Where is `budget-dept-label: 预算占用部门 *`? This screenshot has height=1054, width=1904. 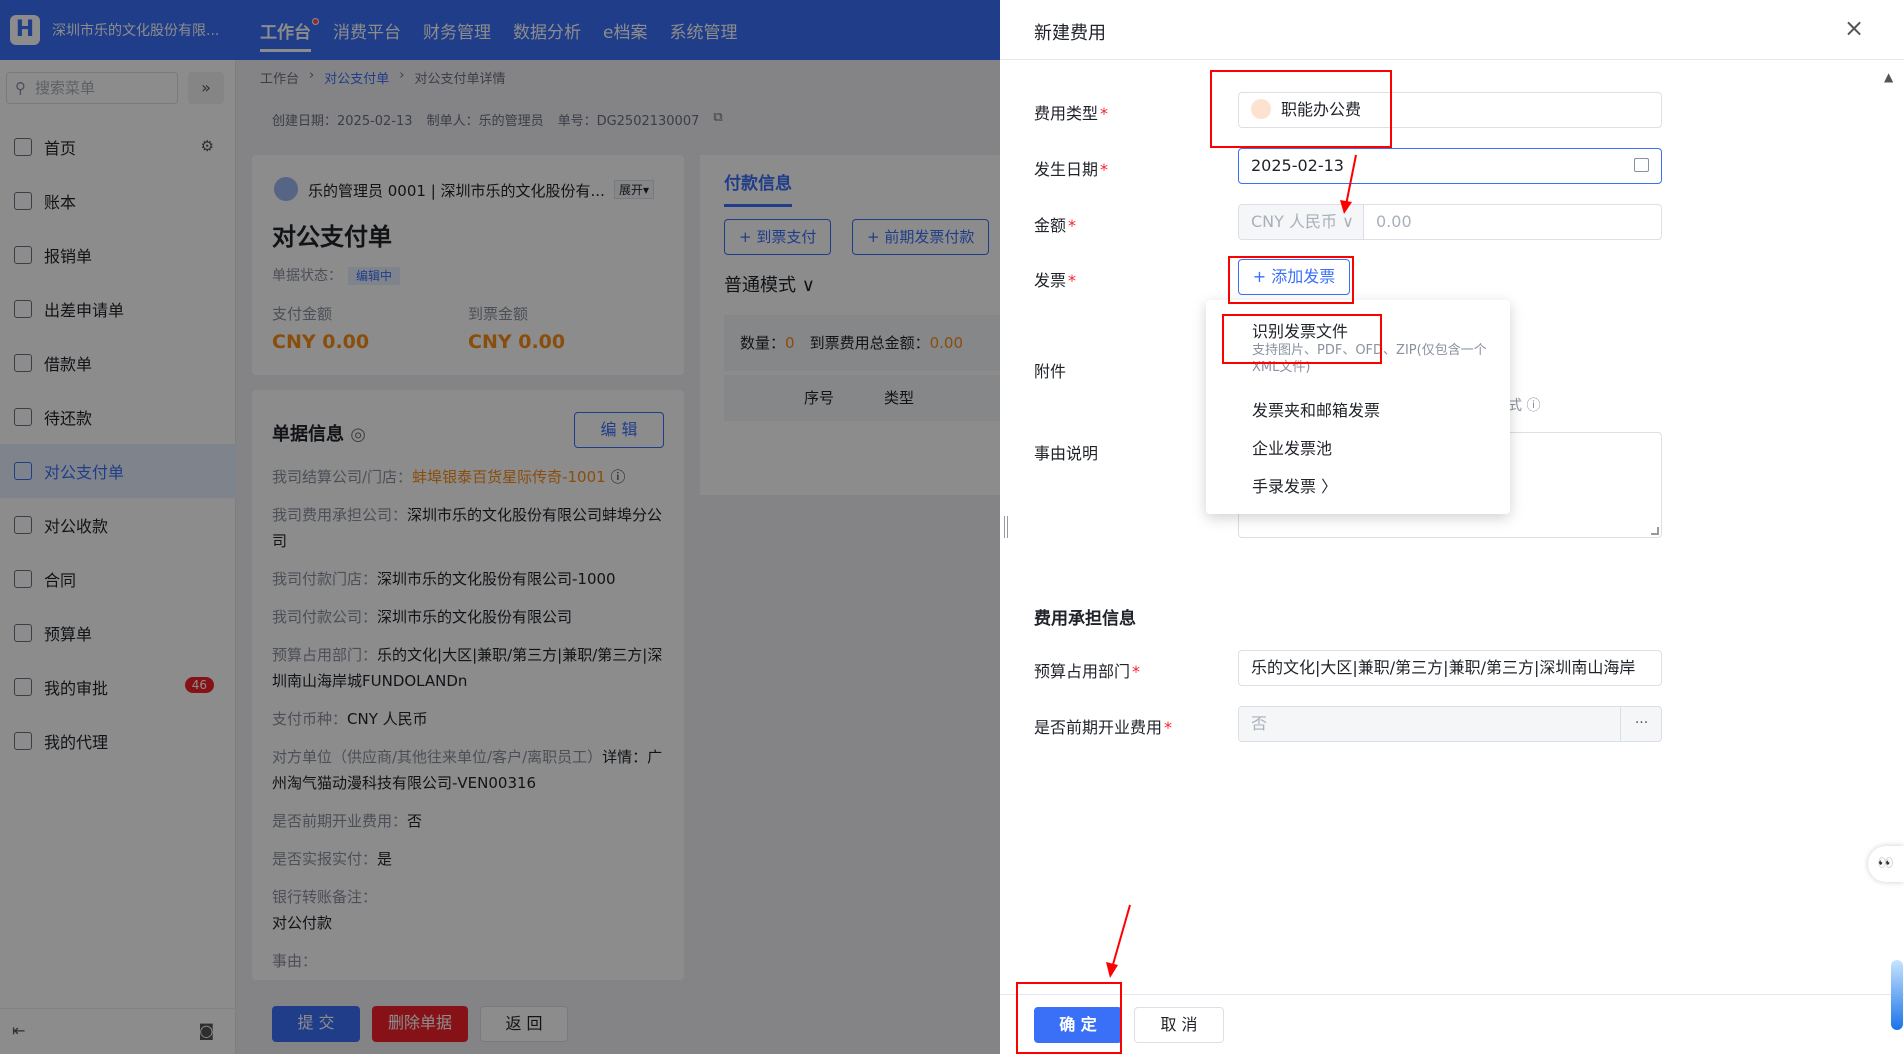
budget-dept-label: 预算占用部门 * is located at coordinates (1087, 671).